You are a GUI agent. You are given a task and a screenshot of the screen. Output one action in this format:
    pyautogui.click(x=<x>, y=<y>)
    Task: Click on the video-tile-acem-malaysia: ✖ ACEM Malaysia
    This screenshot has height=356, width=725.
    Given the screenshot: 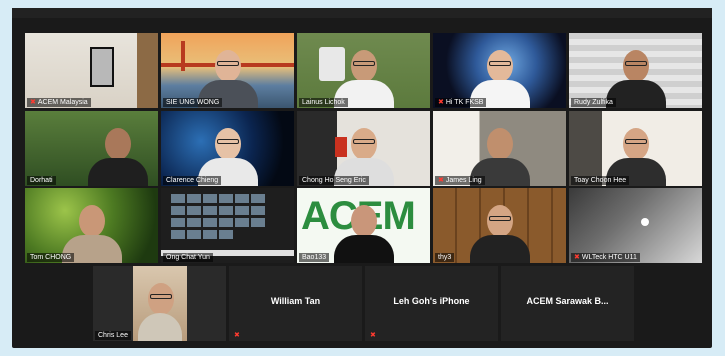 What is the action you would take?
    pyautogui.click(x=91, y=70)
    